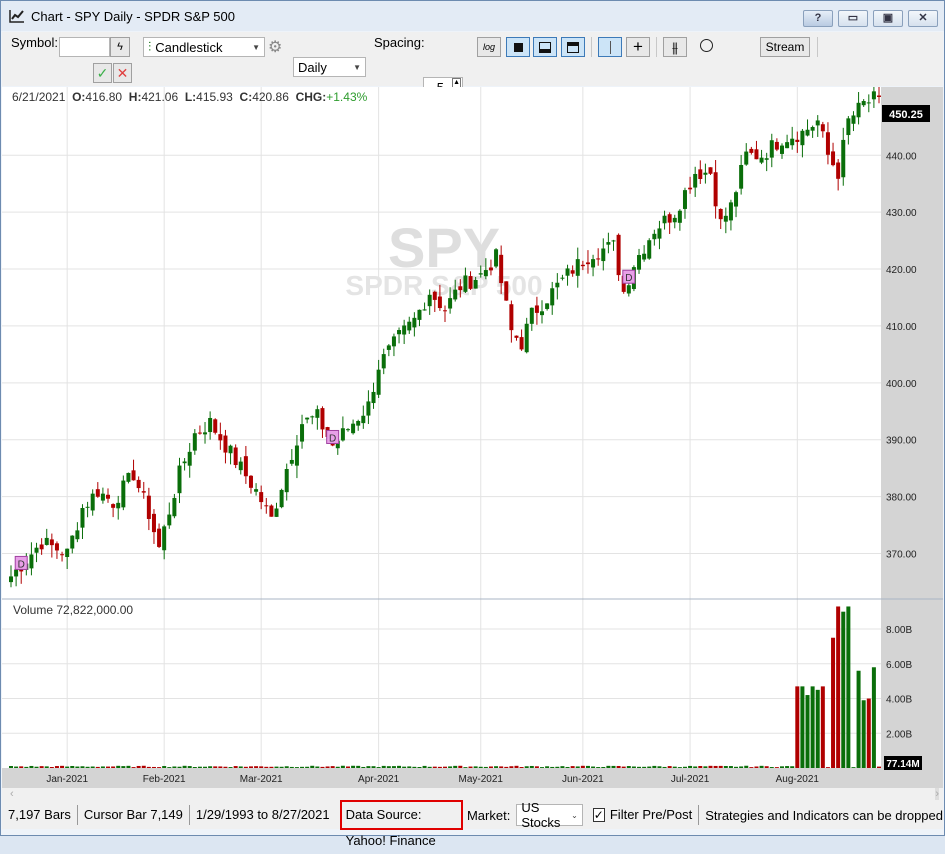 Image resolution: width=945 pixels, height=854 pixels. Describe the element at coordinates (120, 47) in the screenshot. I see `lightning-icon: ϟ` at that location.